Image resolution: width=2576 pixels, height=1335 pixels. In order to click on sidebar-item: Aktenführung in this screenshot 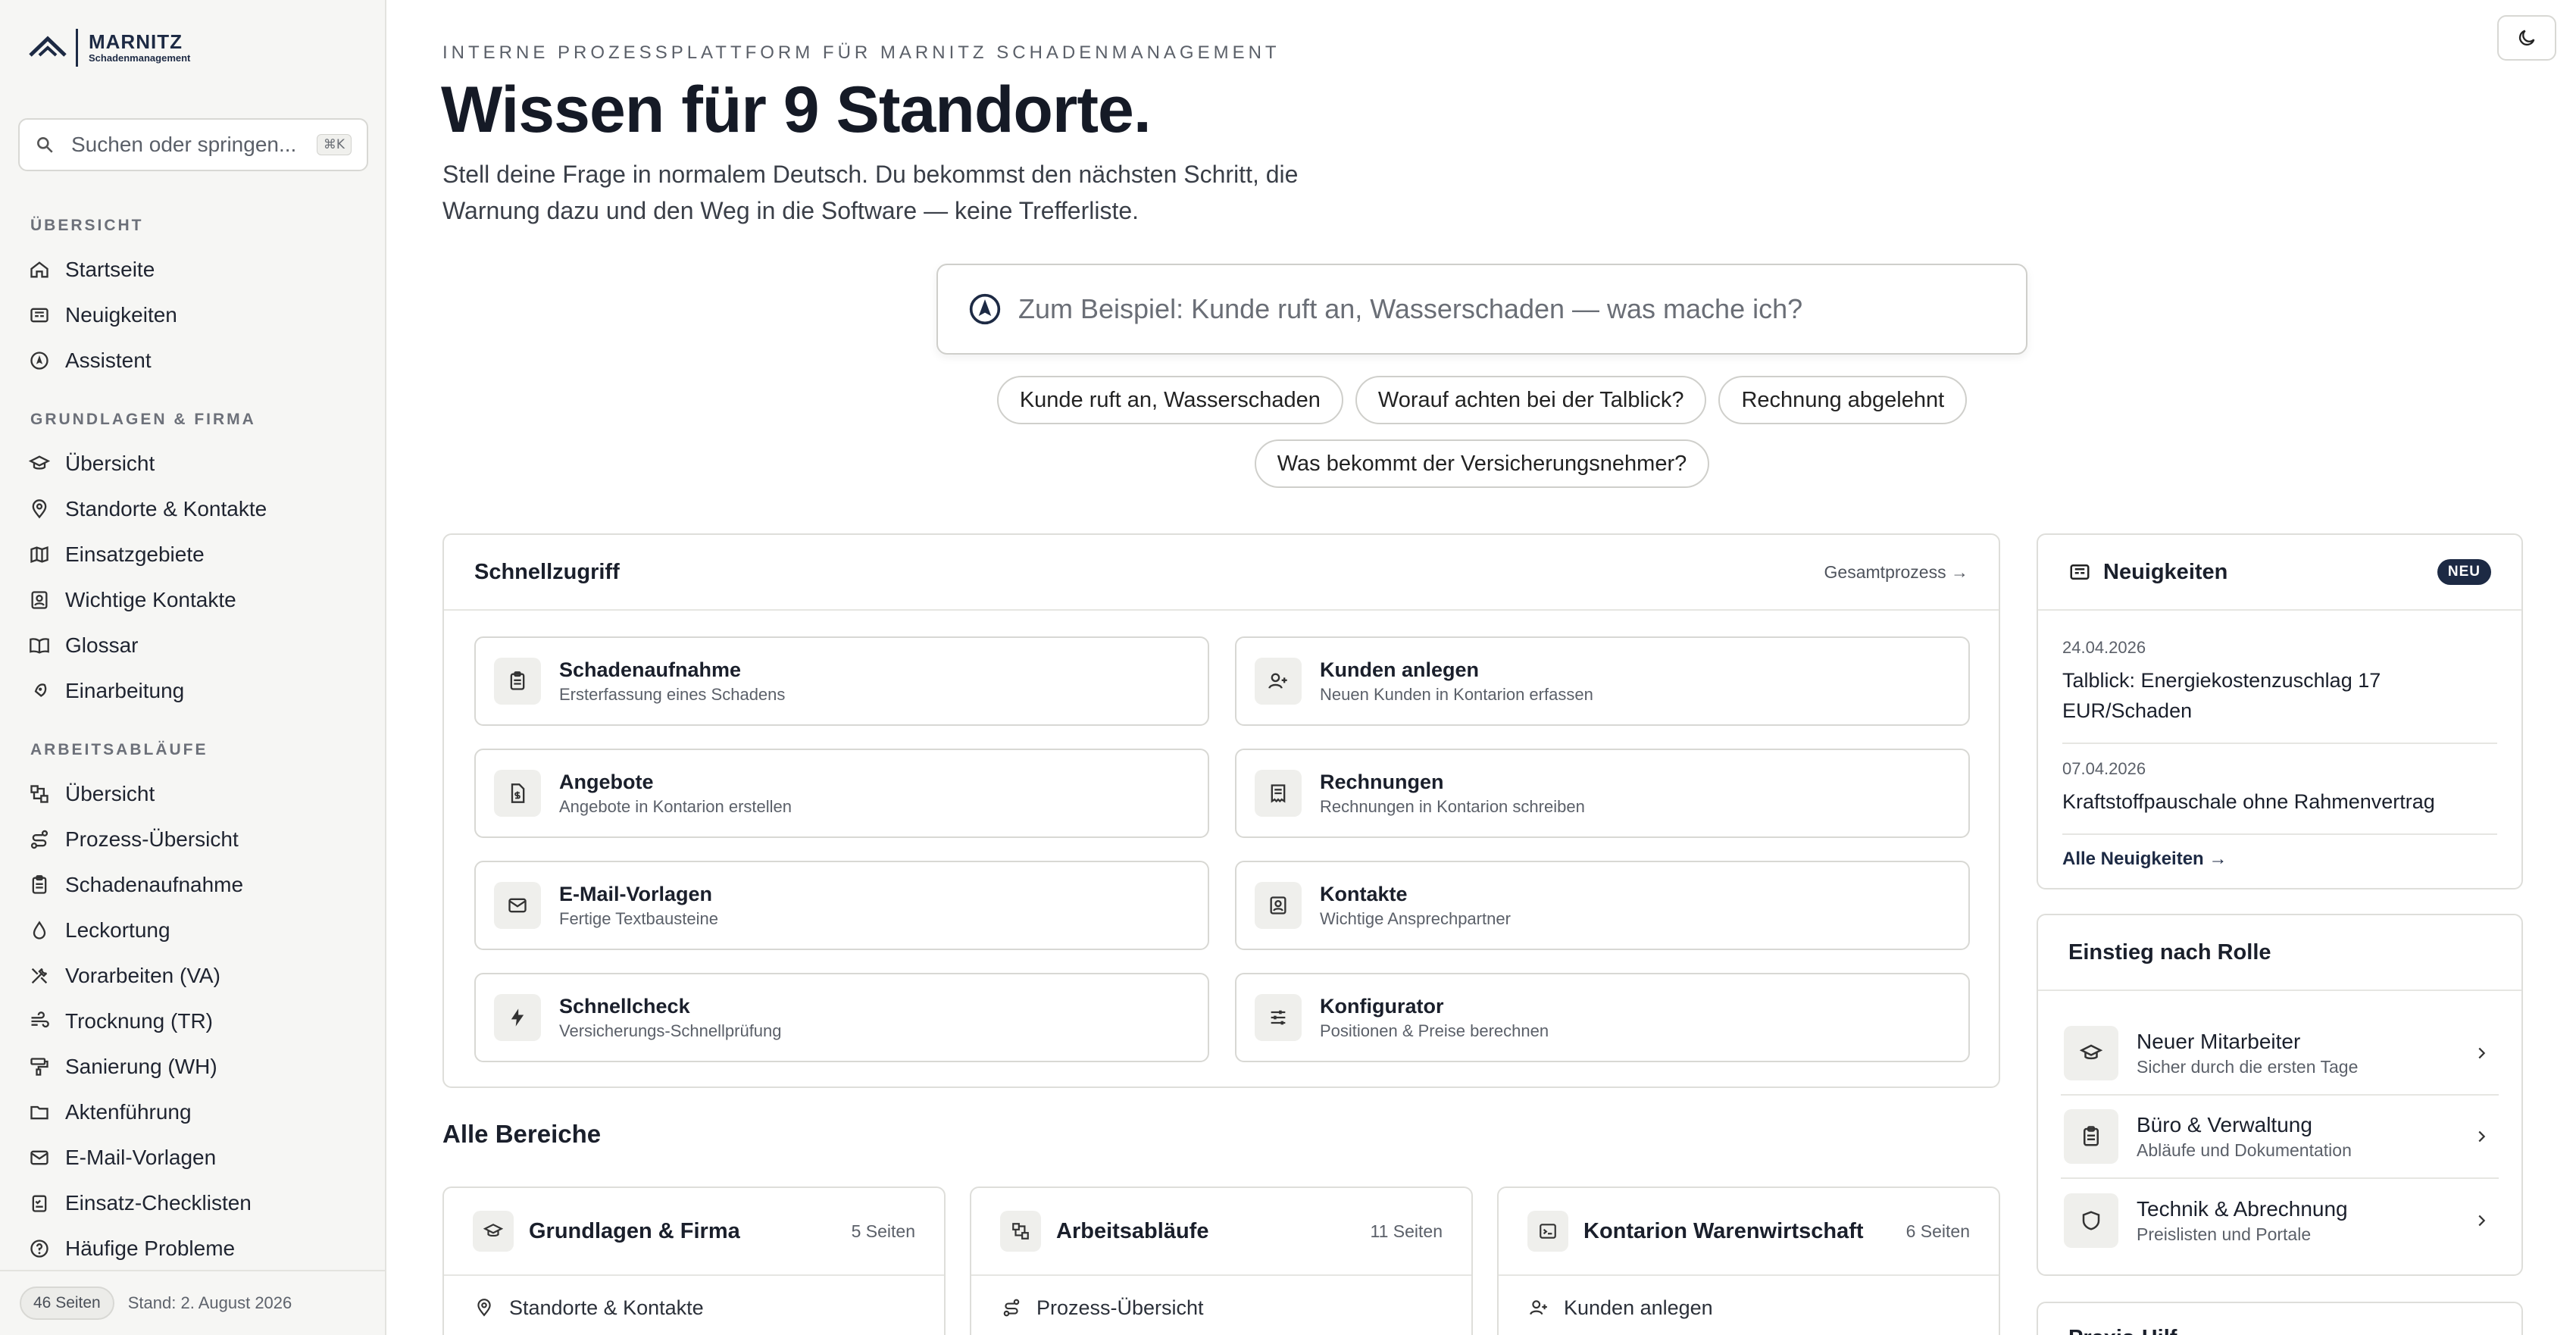, I will do `click(193, 1112)`.